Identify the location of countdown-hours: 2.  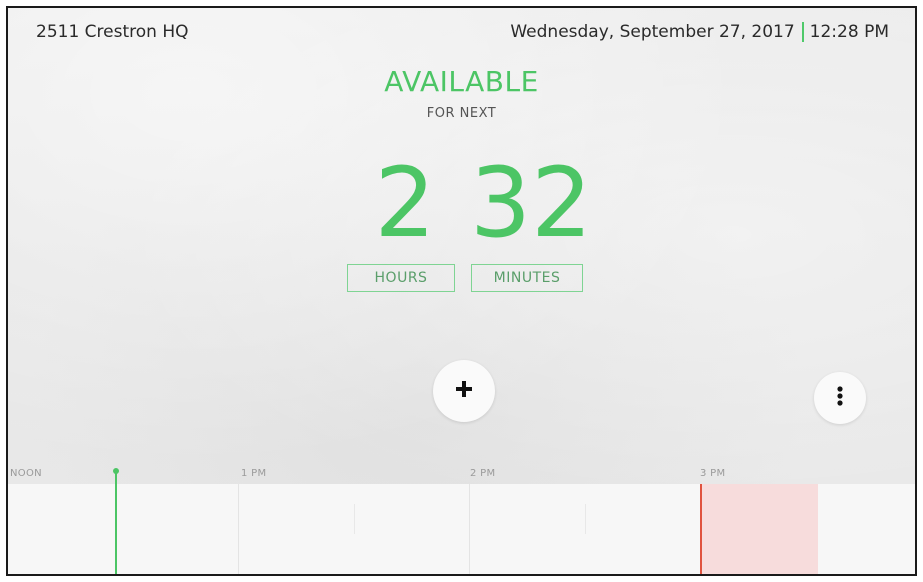
(405, 203).